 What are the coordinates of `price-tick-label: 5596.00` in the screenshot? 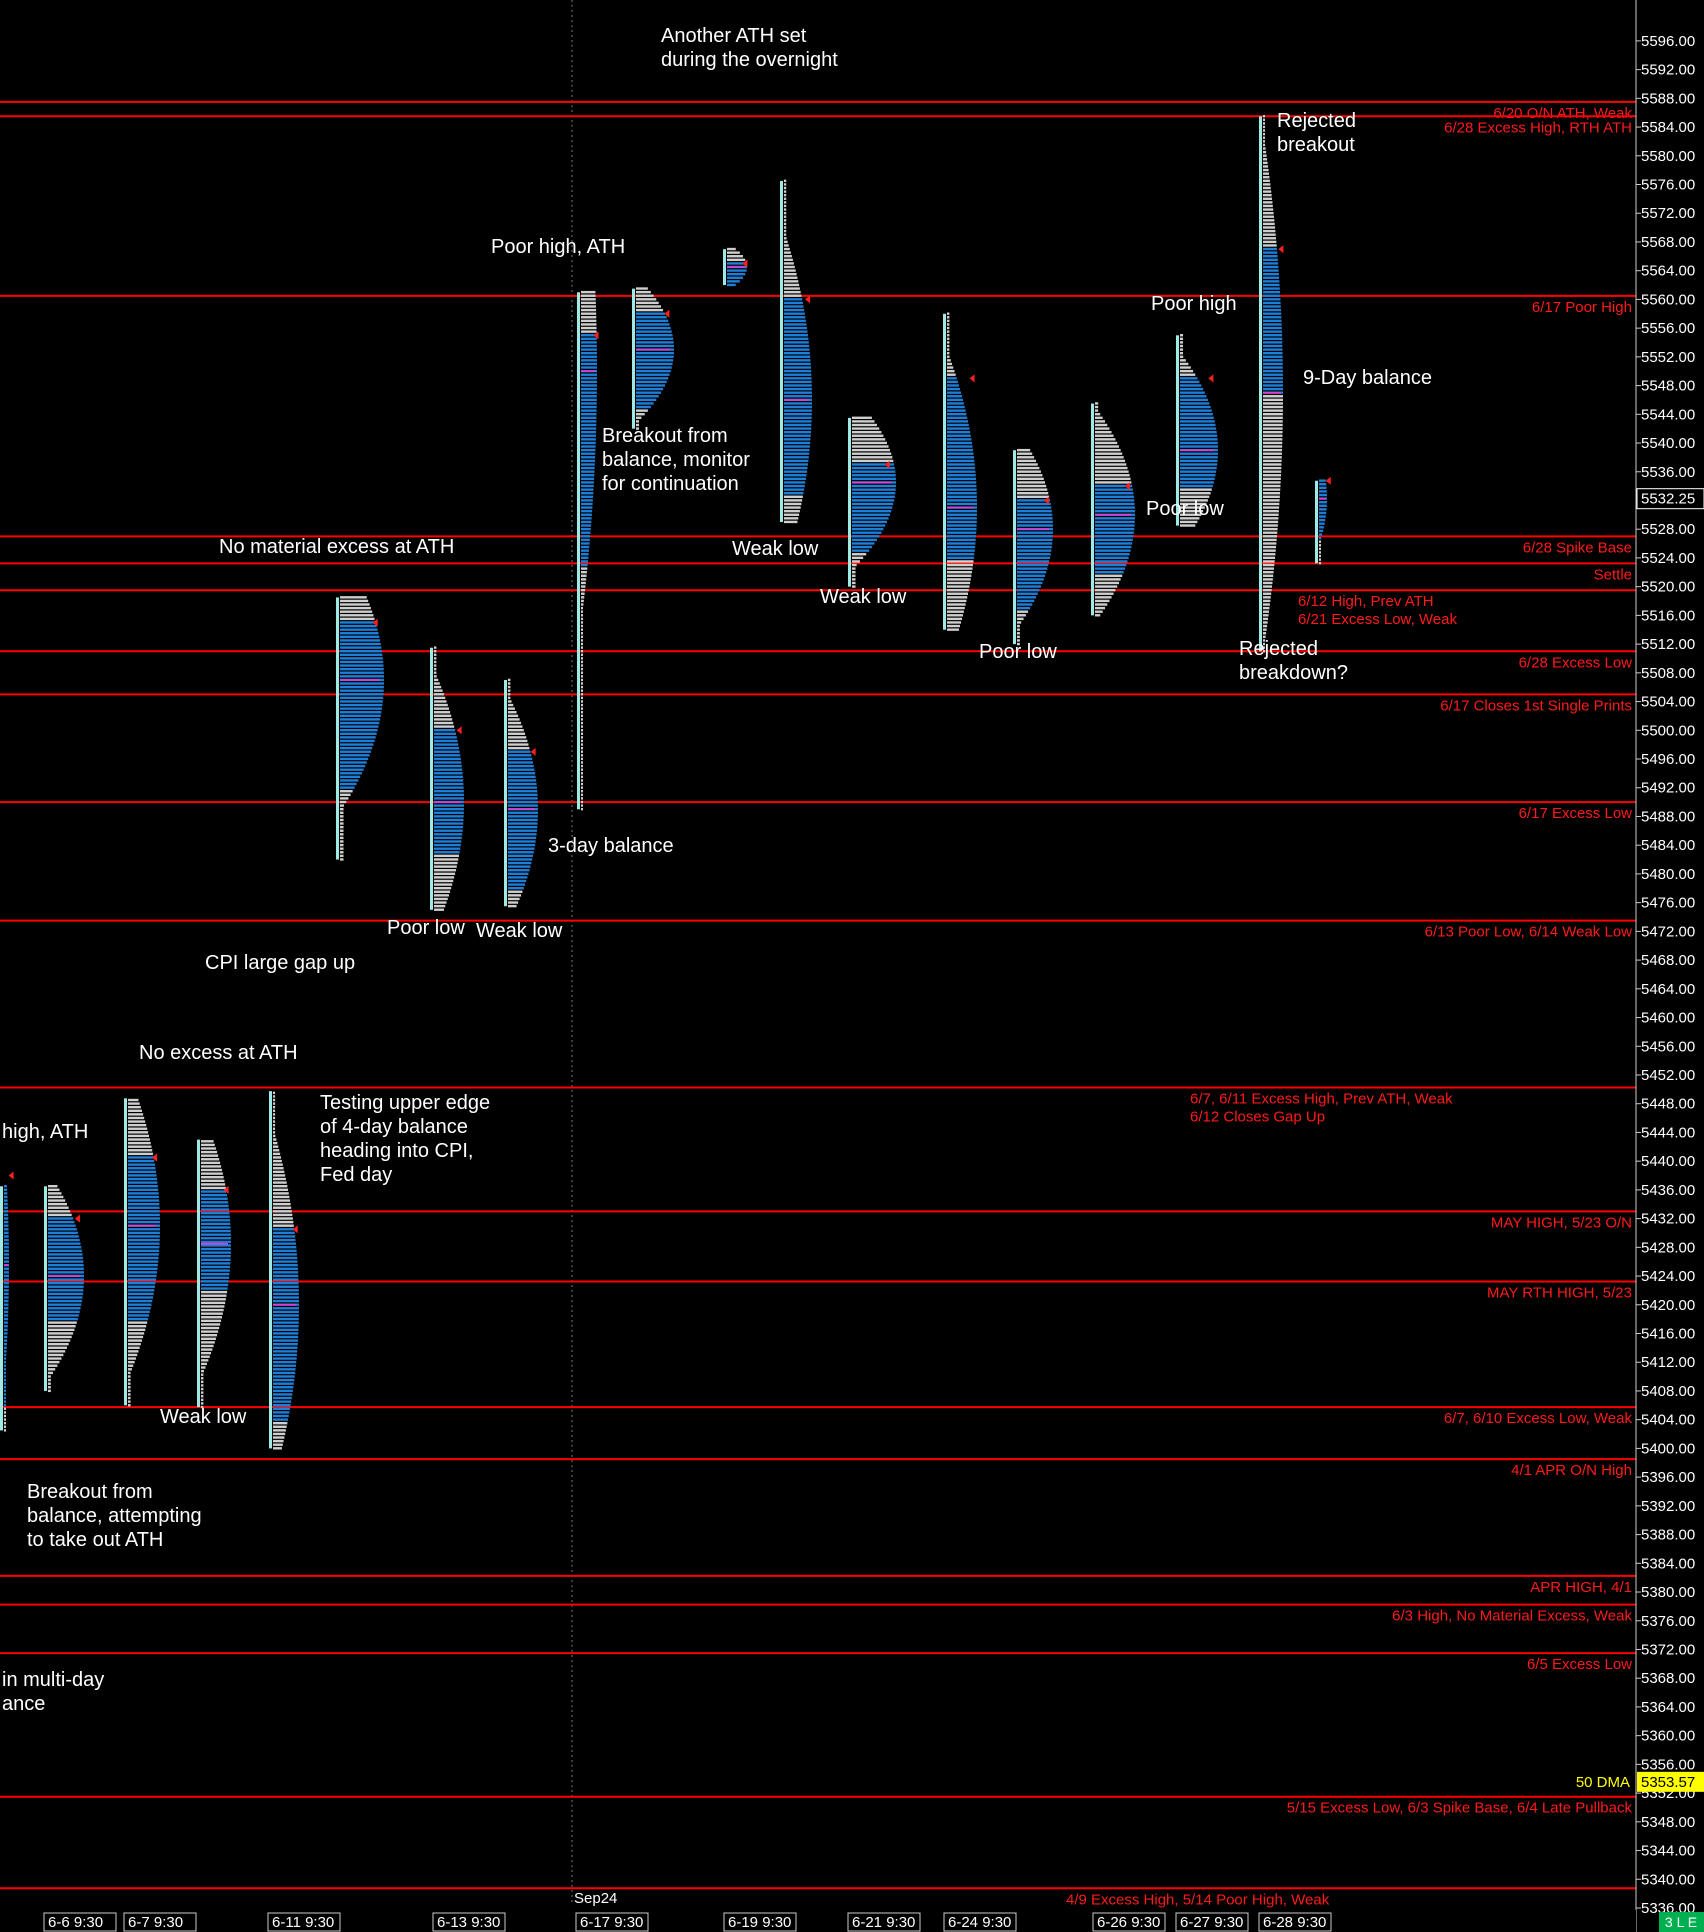 It's located at (1668, 41).